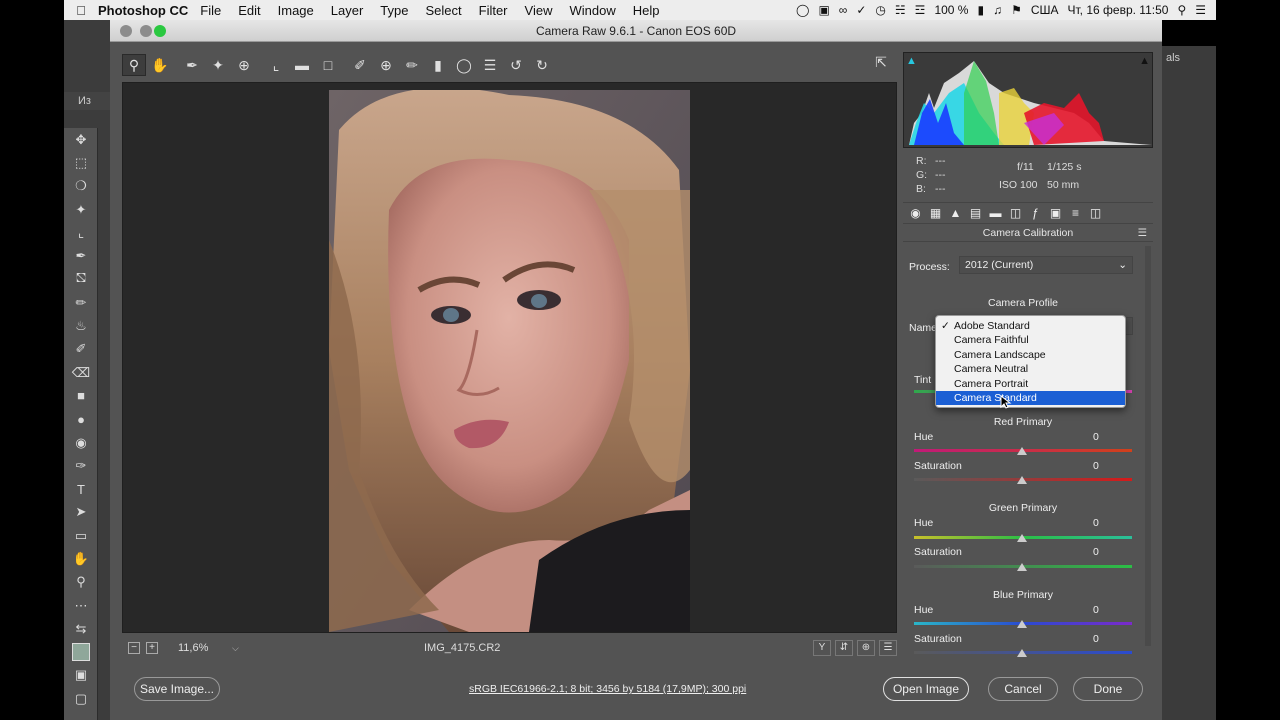 The height and width of the screenshot is (720, 1280). I want to click on menu-layer: Layer, so click(347, 10).